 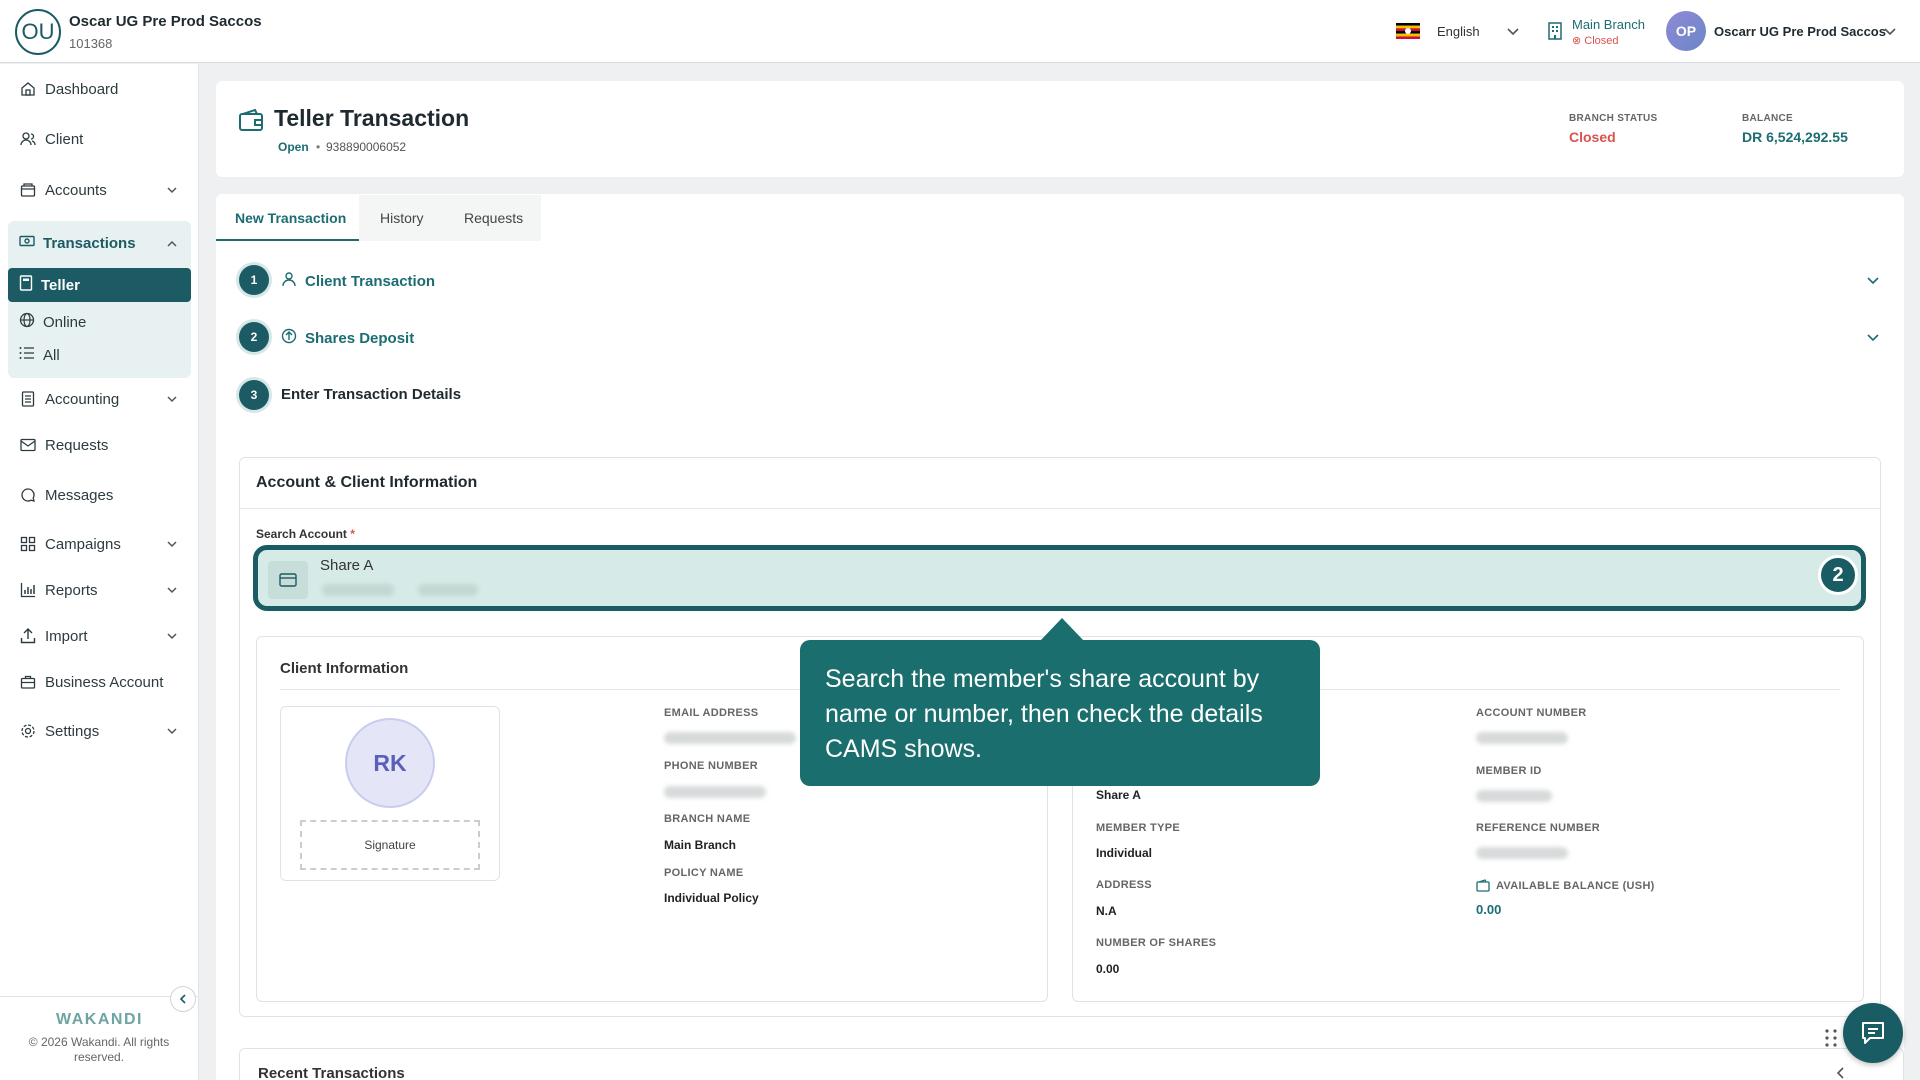 What do you see at coordinates (1601, 41) in the screenshot?
I see `branch-status-text: Closed` at bounding box center [1601, 41].